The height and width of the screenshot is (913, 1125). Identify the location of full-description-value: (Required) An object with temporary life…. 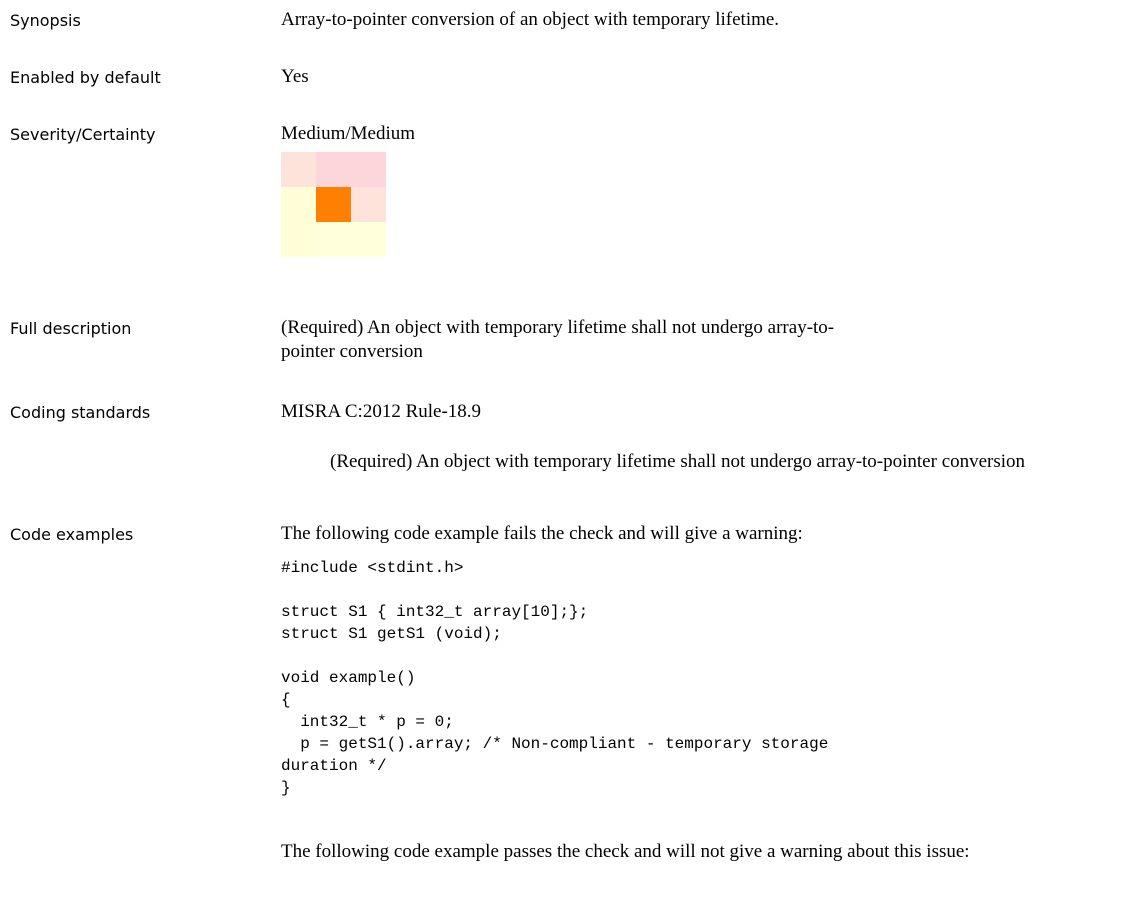
(558, 339).